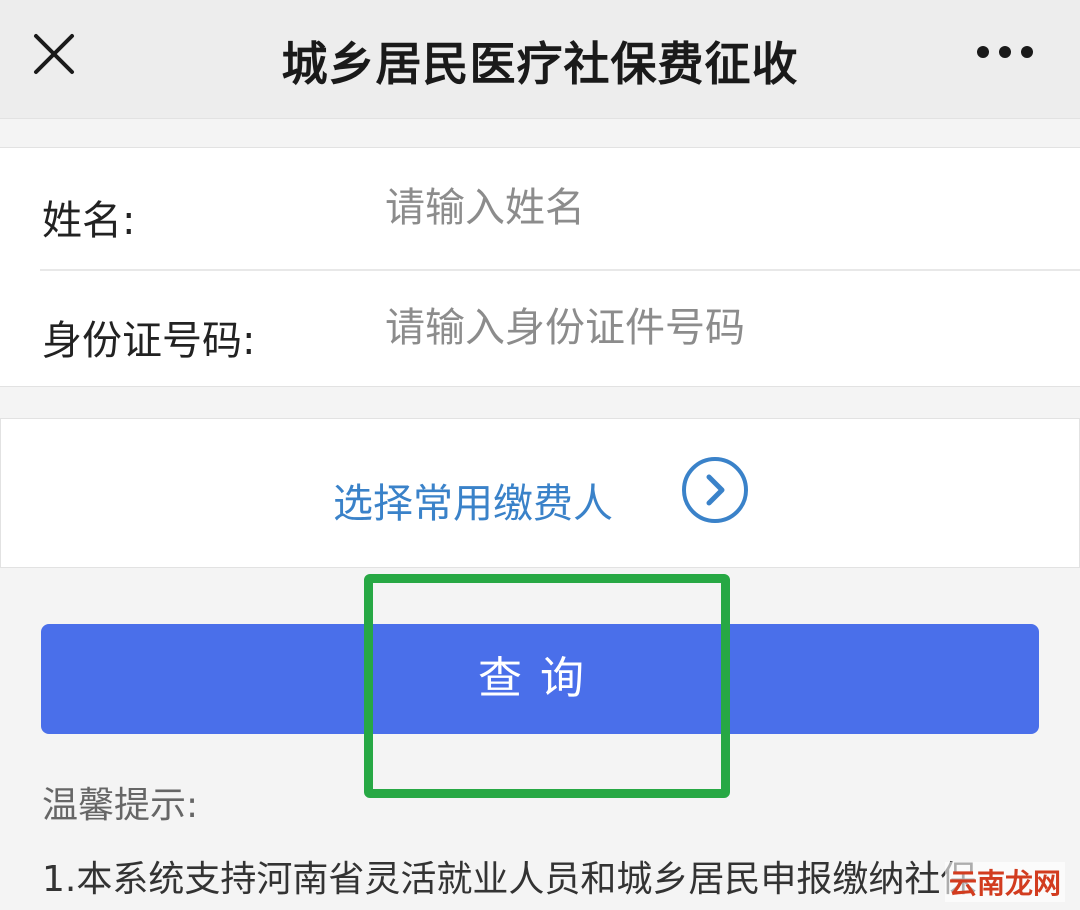 The width and height of the screenshot is (1080, 910). Describe the element at coordinates (120, 805) in the screenshot. I see `tips-title: 温馨提示:` at that location.